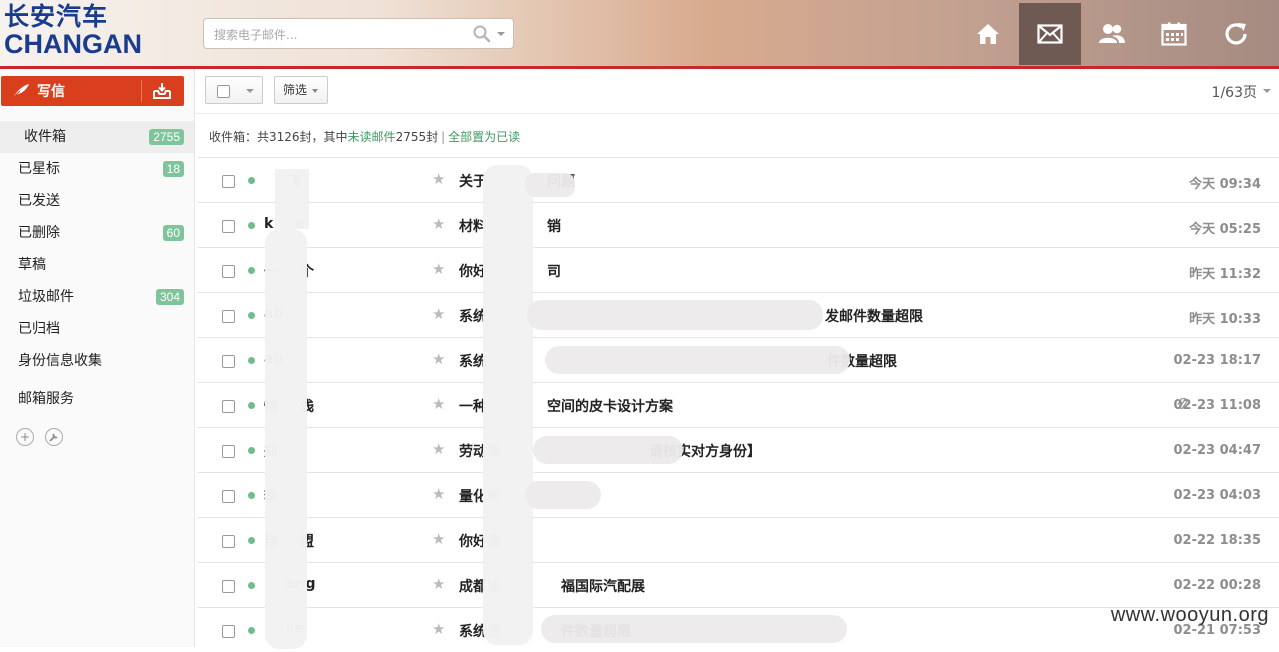  I want to click on email-row: 郑★劳动争请核实对方身份】02-23 04:47, so click(738, 449).